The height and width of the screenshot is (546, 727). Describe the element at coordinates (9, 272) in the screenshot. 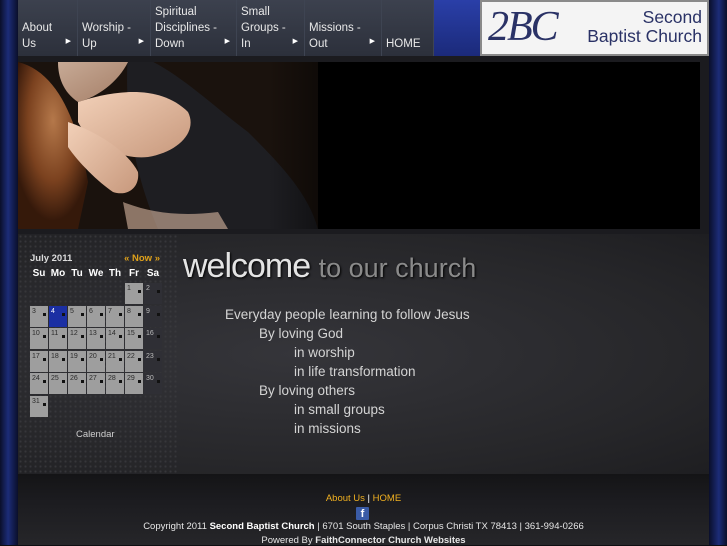

I see `left-side-ribbon` at that location.